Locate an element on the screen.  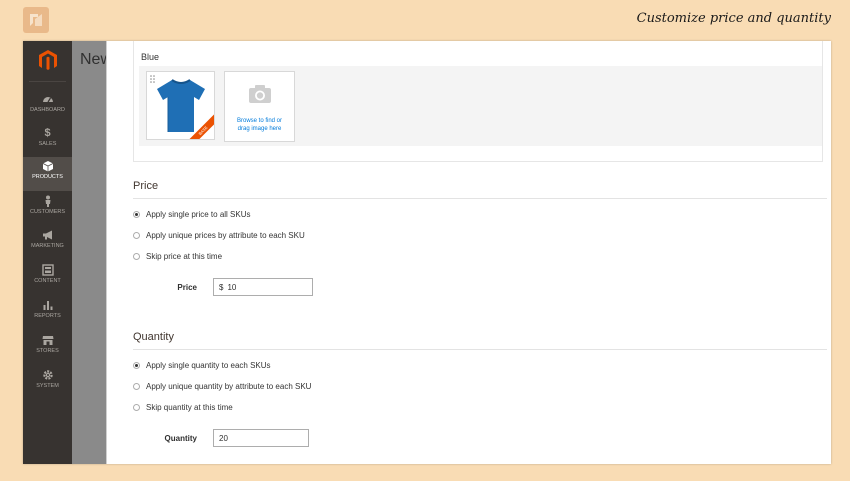
tshirt-image is located at coordinates (181, 105).